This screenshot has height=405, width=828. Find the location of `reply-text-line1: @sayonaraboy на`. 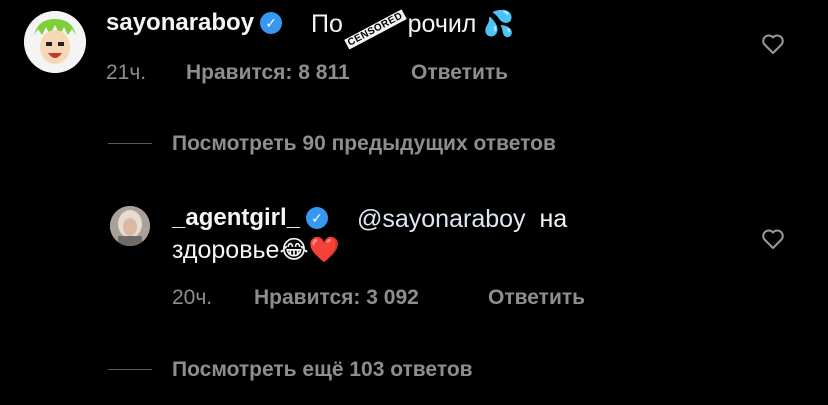

reply-text-line1: @sayonaraboy на is located at coordinates (462, 219).